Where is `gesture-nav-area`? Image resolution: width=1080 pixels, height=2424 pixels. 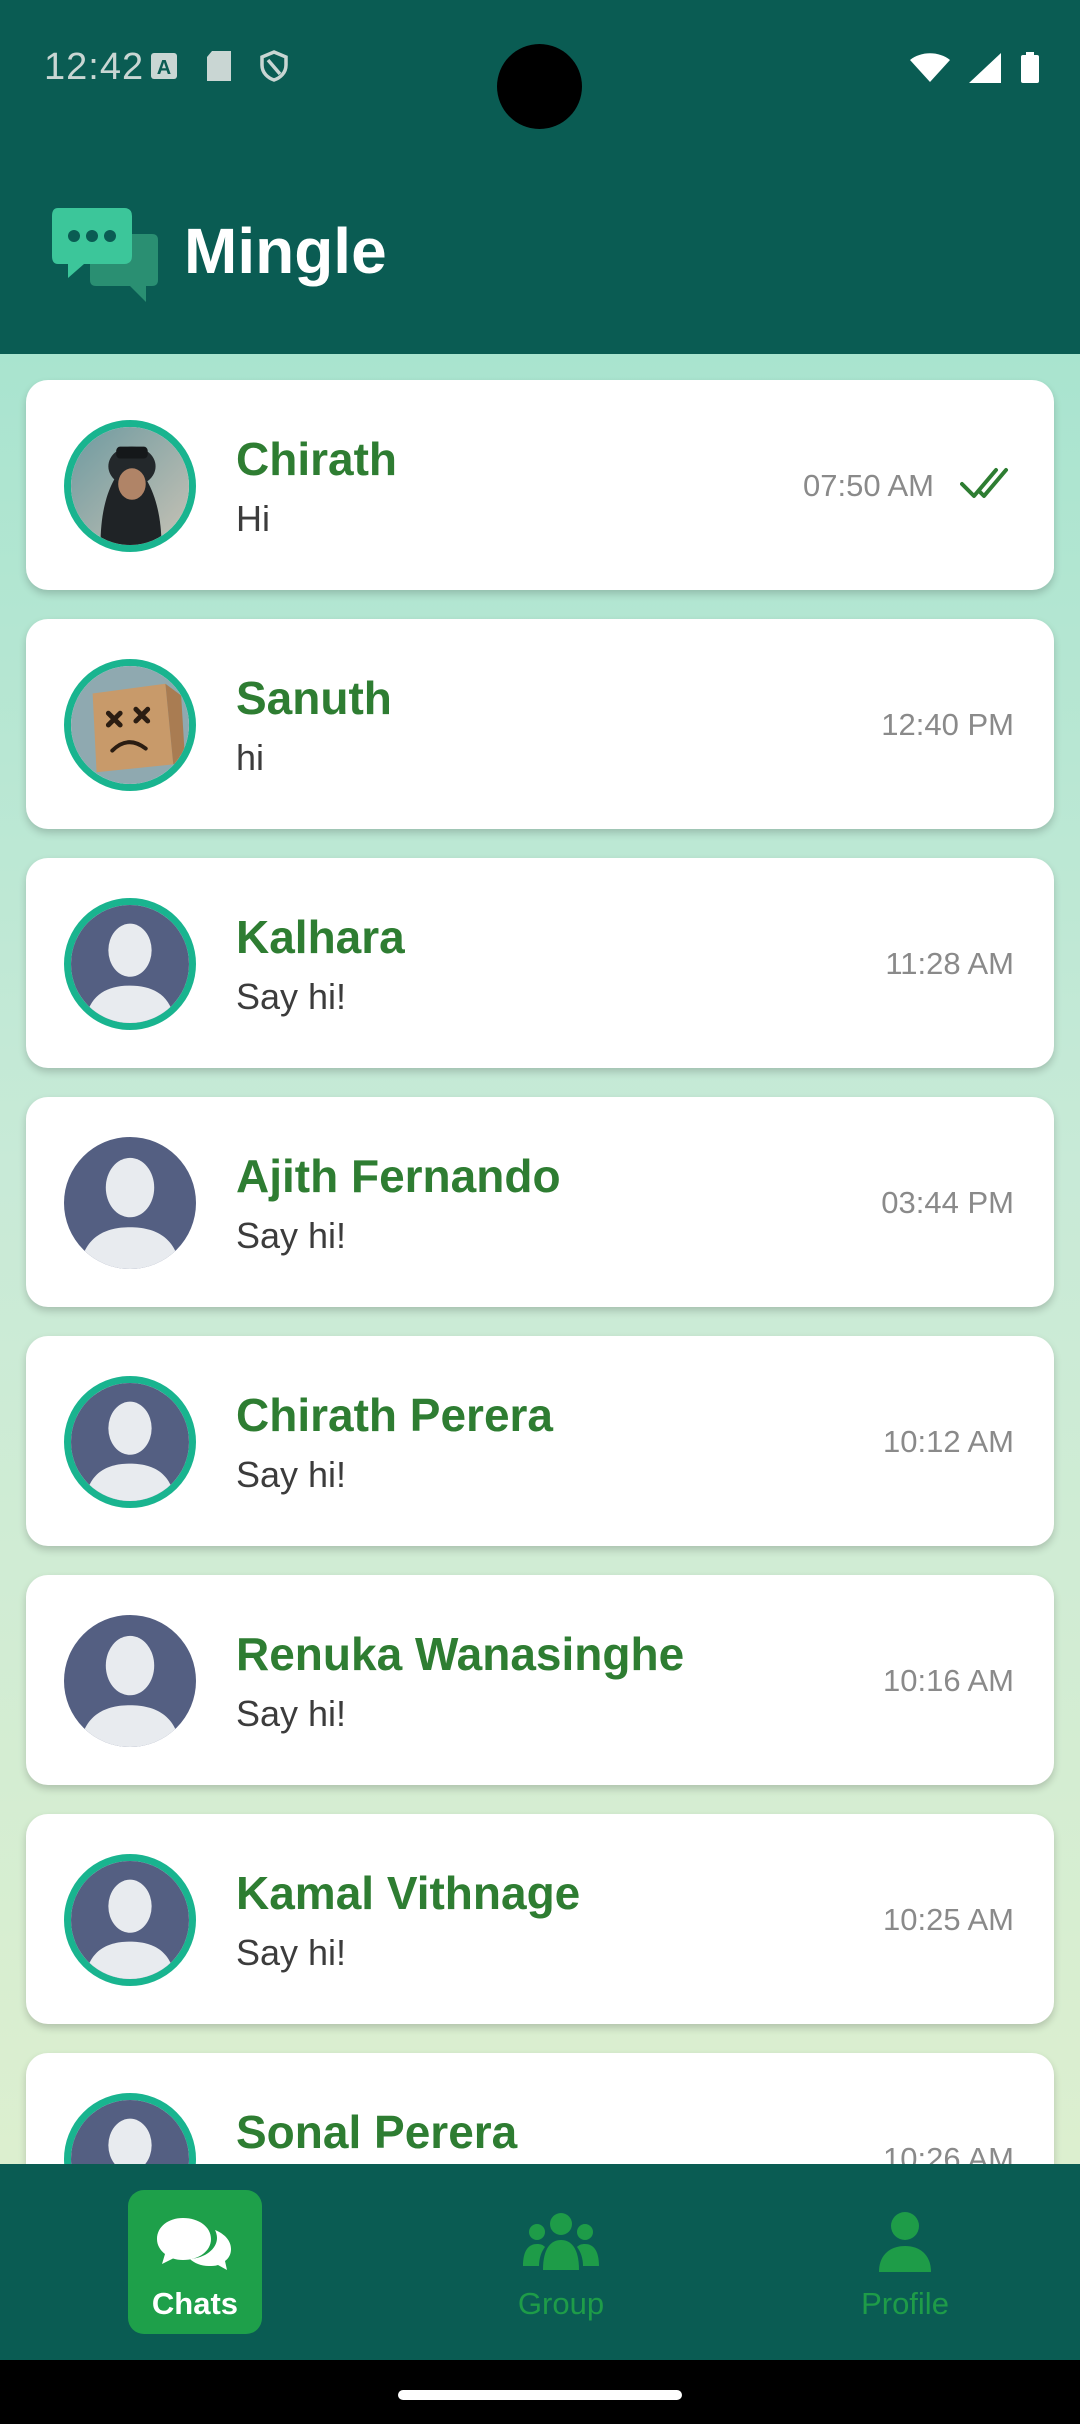
gesture-nav-area is located at coordinates (540, 2392).